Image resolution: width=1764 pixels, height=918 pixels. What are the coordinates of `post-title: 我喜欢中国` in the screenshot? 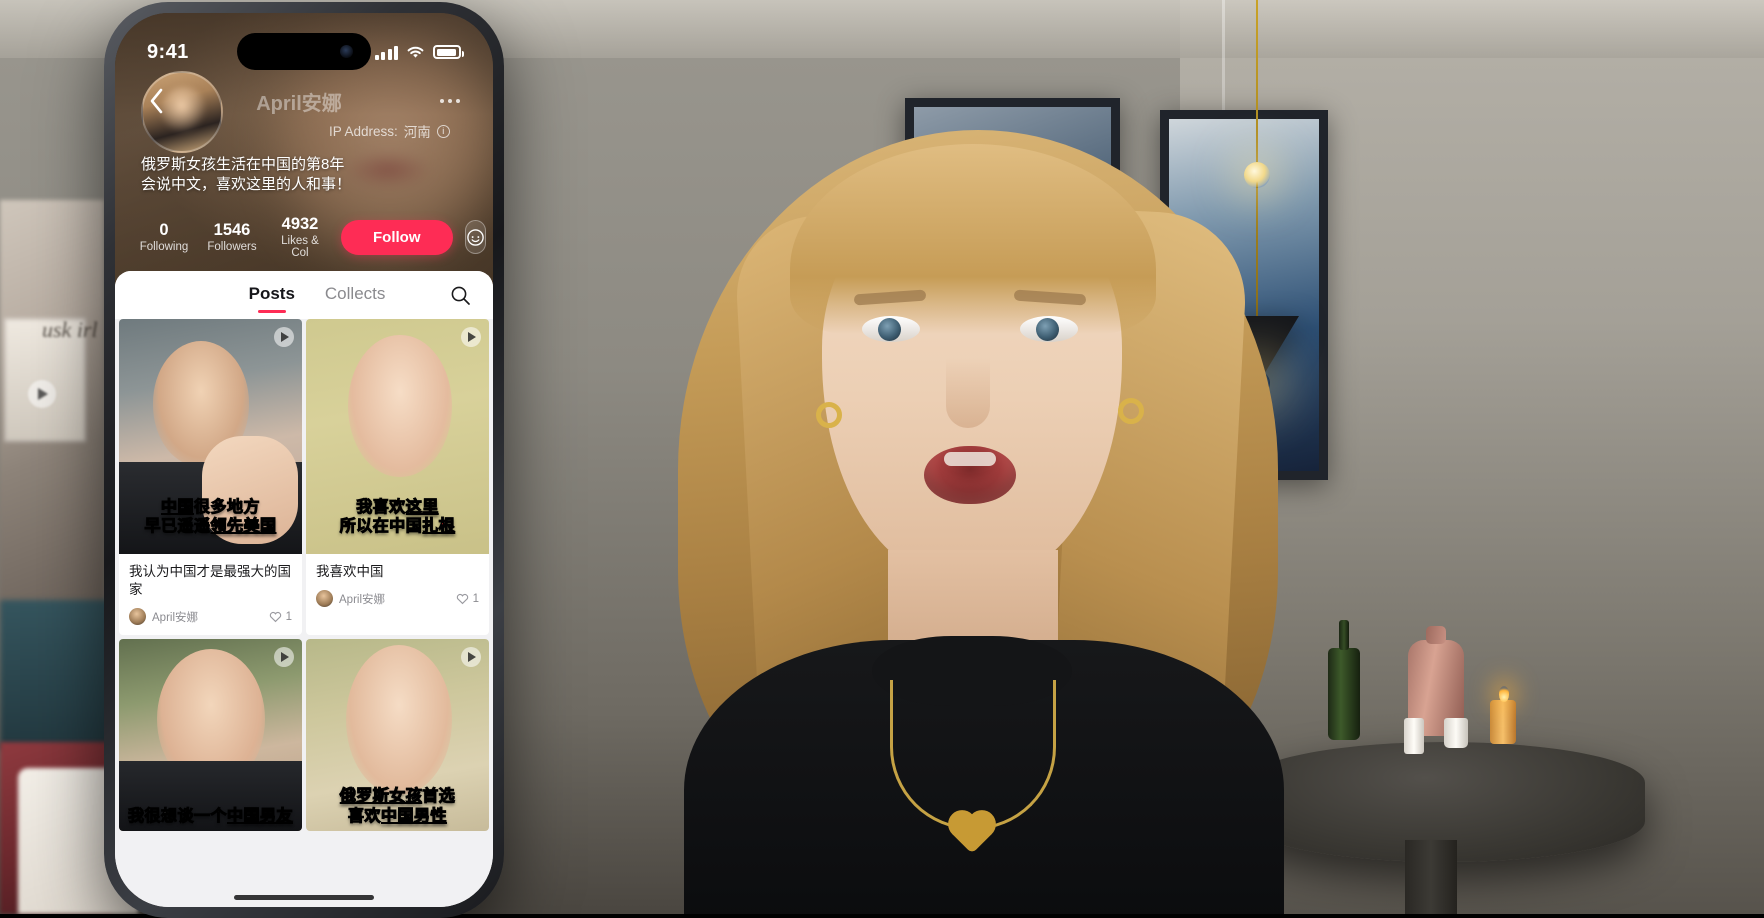 It's located at (397, 572).